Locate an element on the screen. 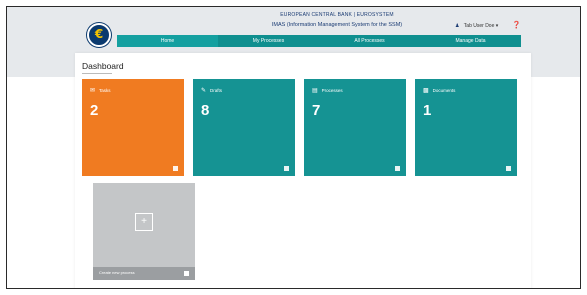 Image resolution: width=587 pixels, height=295 pixels. tile-drafts: ✎ Drafts 8 is located at coordinates (244, 127).